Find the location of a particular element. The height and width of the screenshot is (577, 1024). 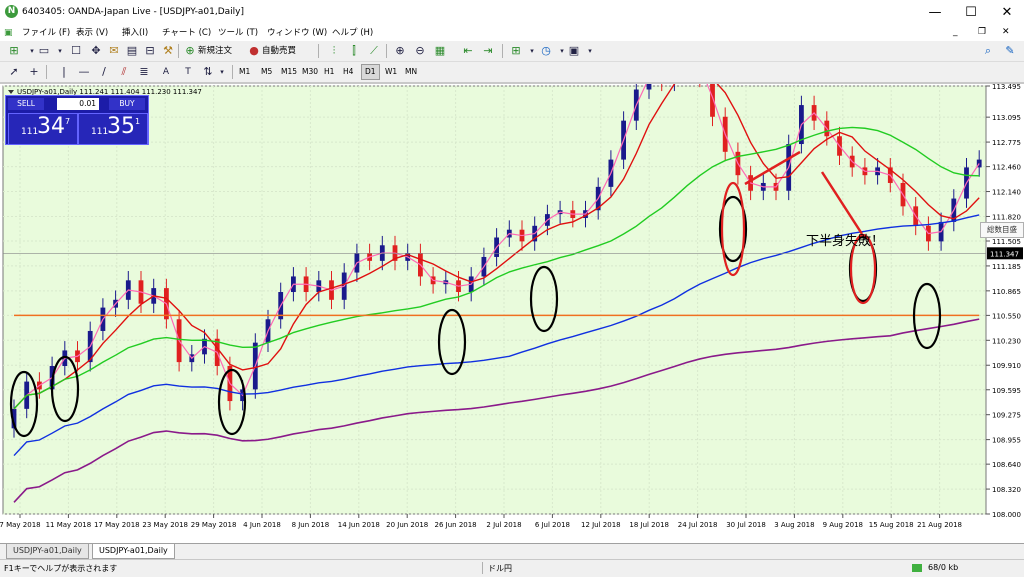

lot-size-input: 0.01 is located at coordinates (78, 104).